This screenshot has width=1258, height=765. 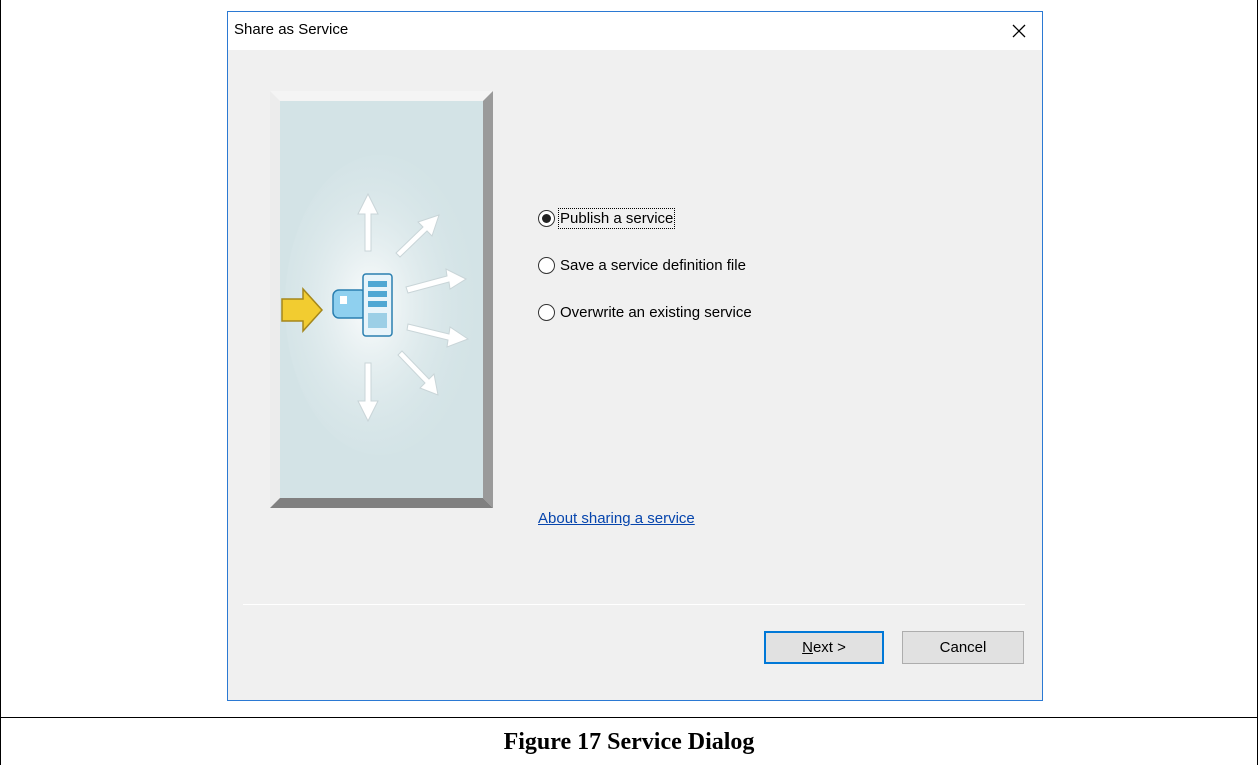 I want to click on next-button-label: Next >, so click(x=824, y=647).